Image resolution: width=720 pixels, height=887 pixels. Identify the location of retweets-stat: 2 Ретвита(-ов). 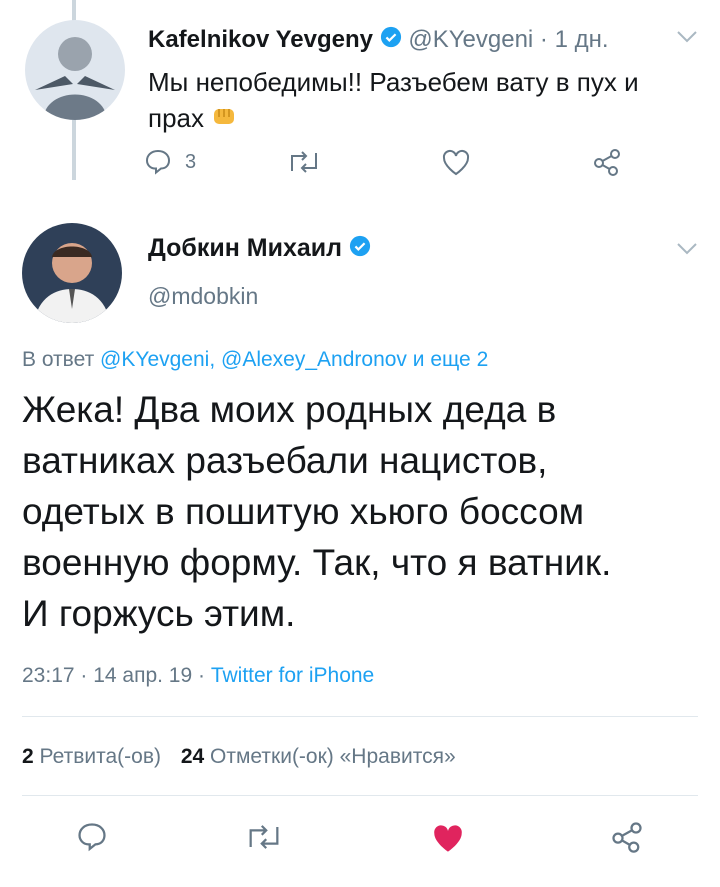
(94, 756).